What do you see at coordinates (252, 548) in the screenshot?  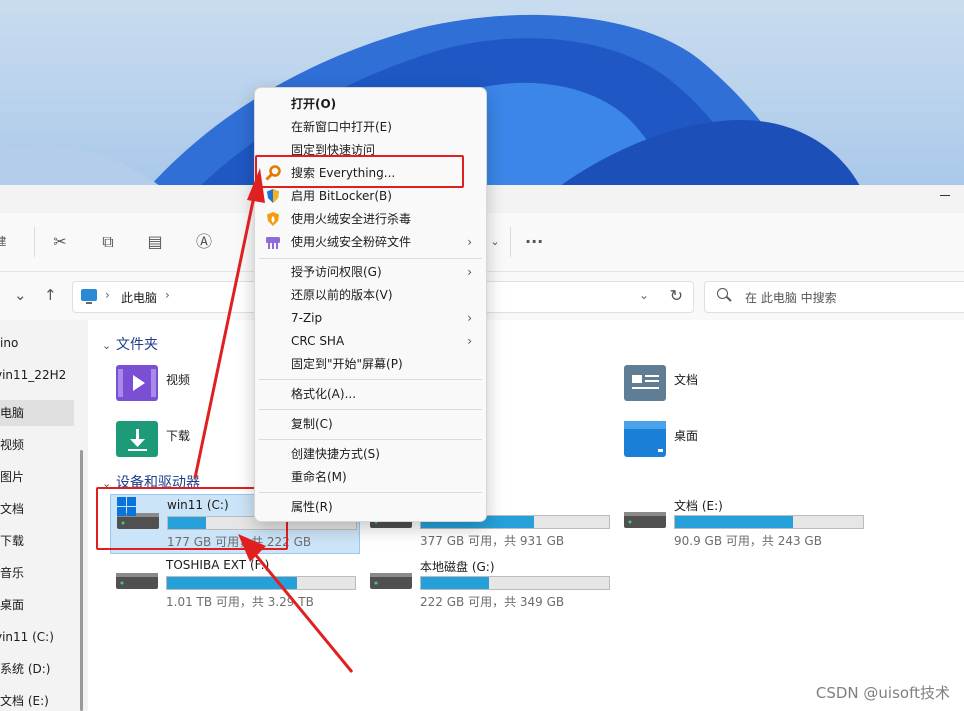 I see `annotation-arrow-diag-head` at bounding box center [252, 548].